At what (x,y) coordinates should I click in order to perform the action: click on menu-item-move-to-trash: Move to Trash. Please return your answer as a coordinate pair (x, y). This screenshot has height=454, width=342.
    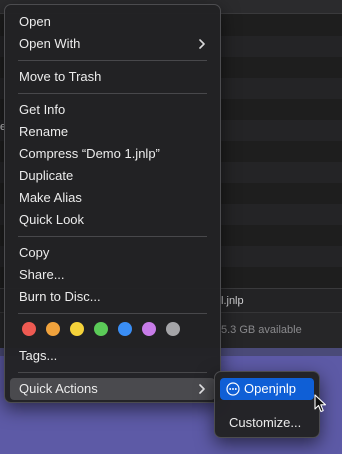
    Looking at the image, I should click on (112, 77).